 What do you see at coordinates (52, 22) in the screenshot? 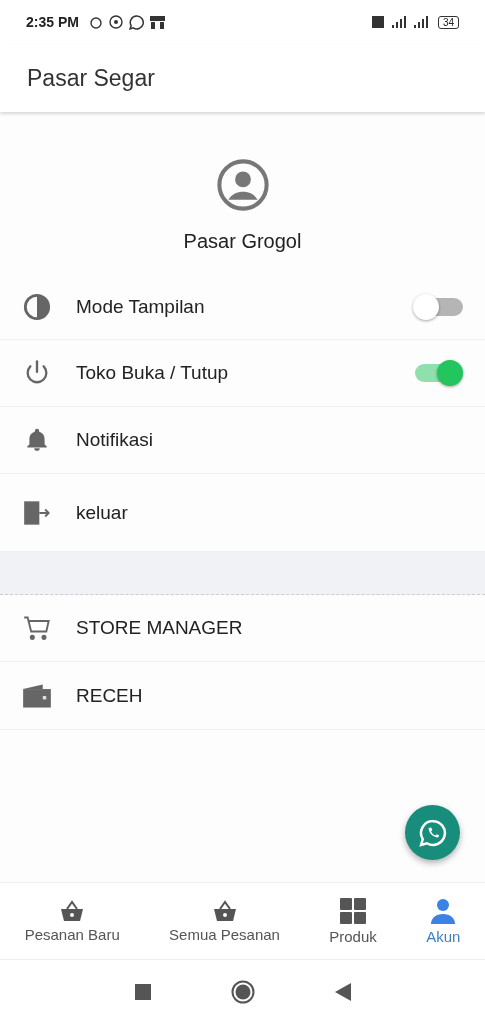
I see `status-time: 2:35 PM` at bounding box center [52, 22].